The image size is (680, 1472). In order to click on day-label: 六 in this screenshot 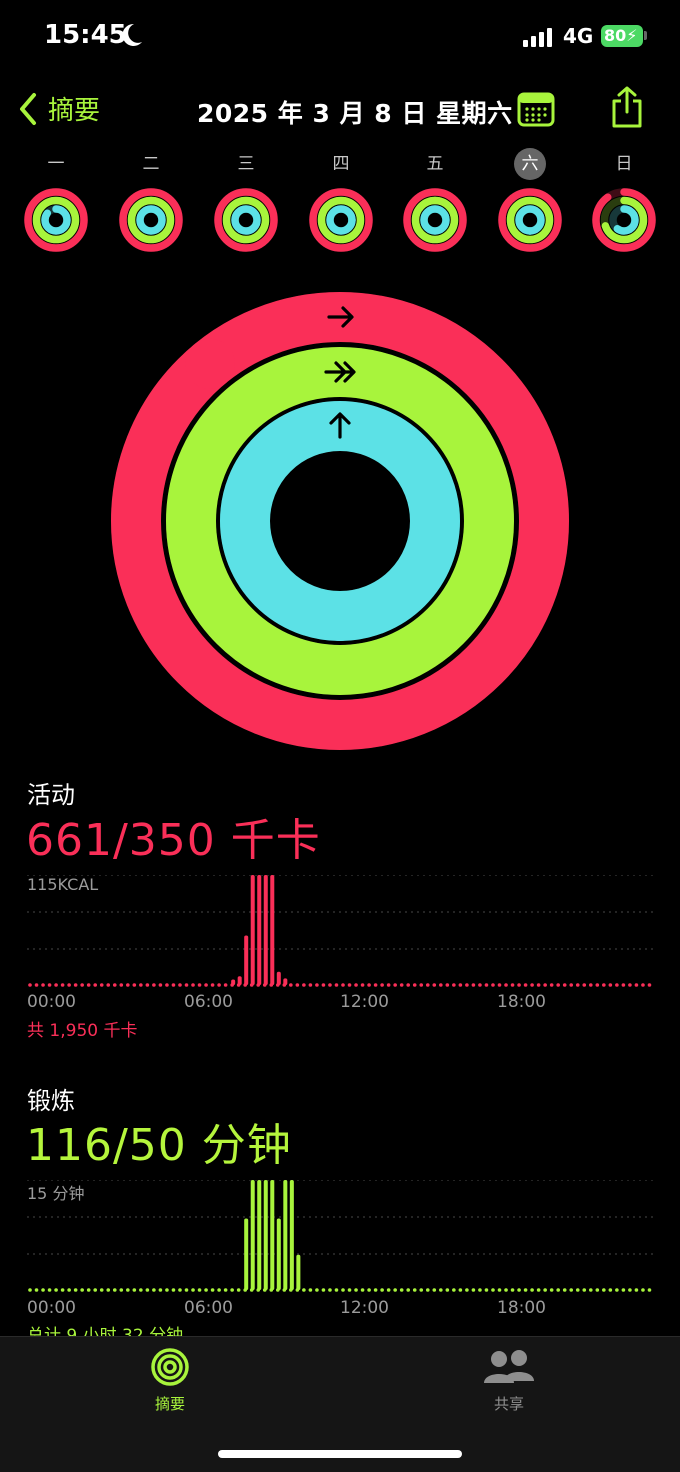, I will do `click(530, 164)`.